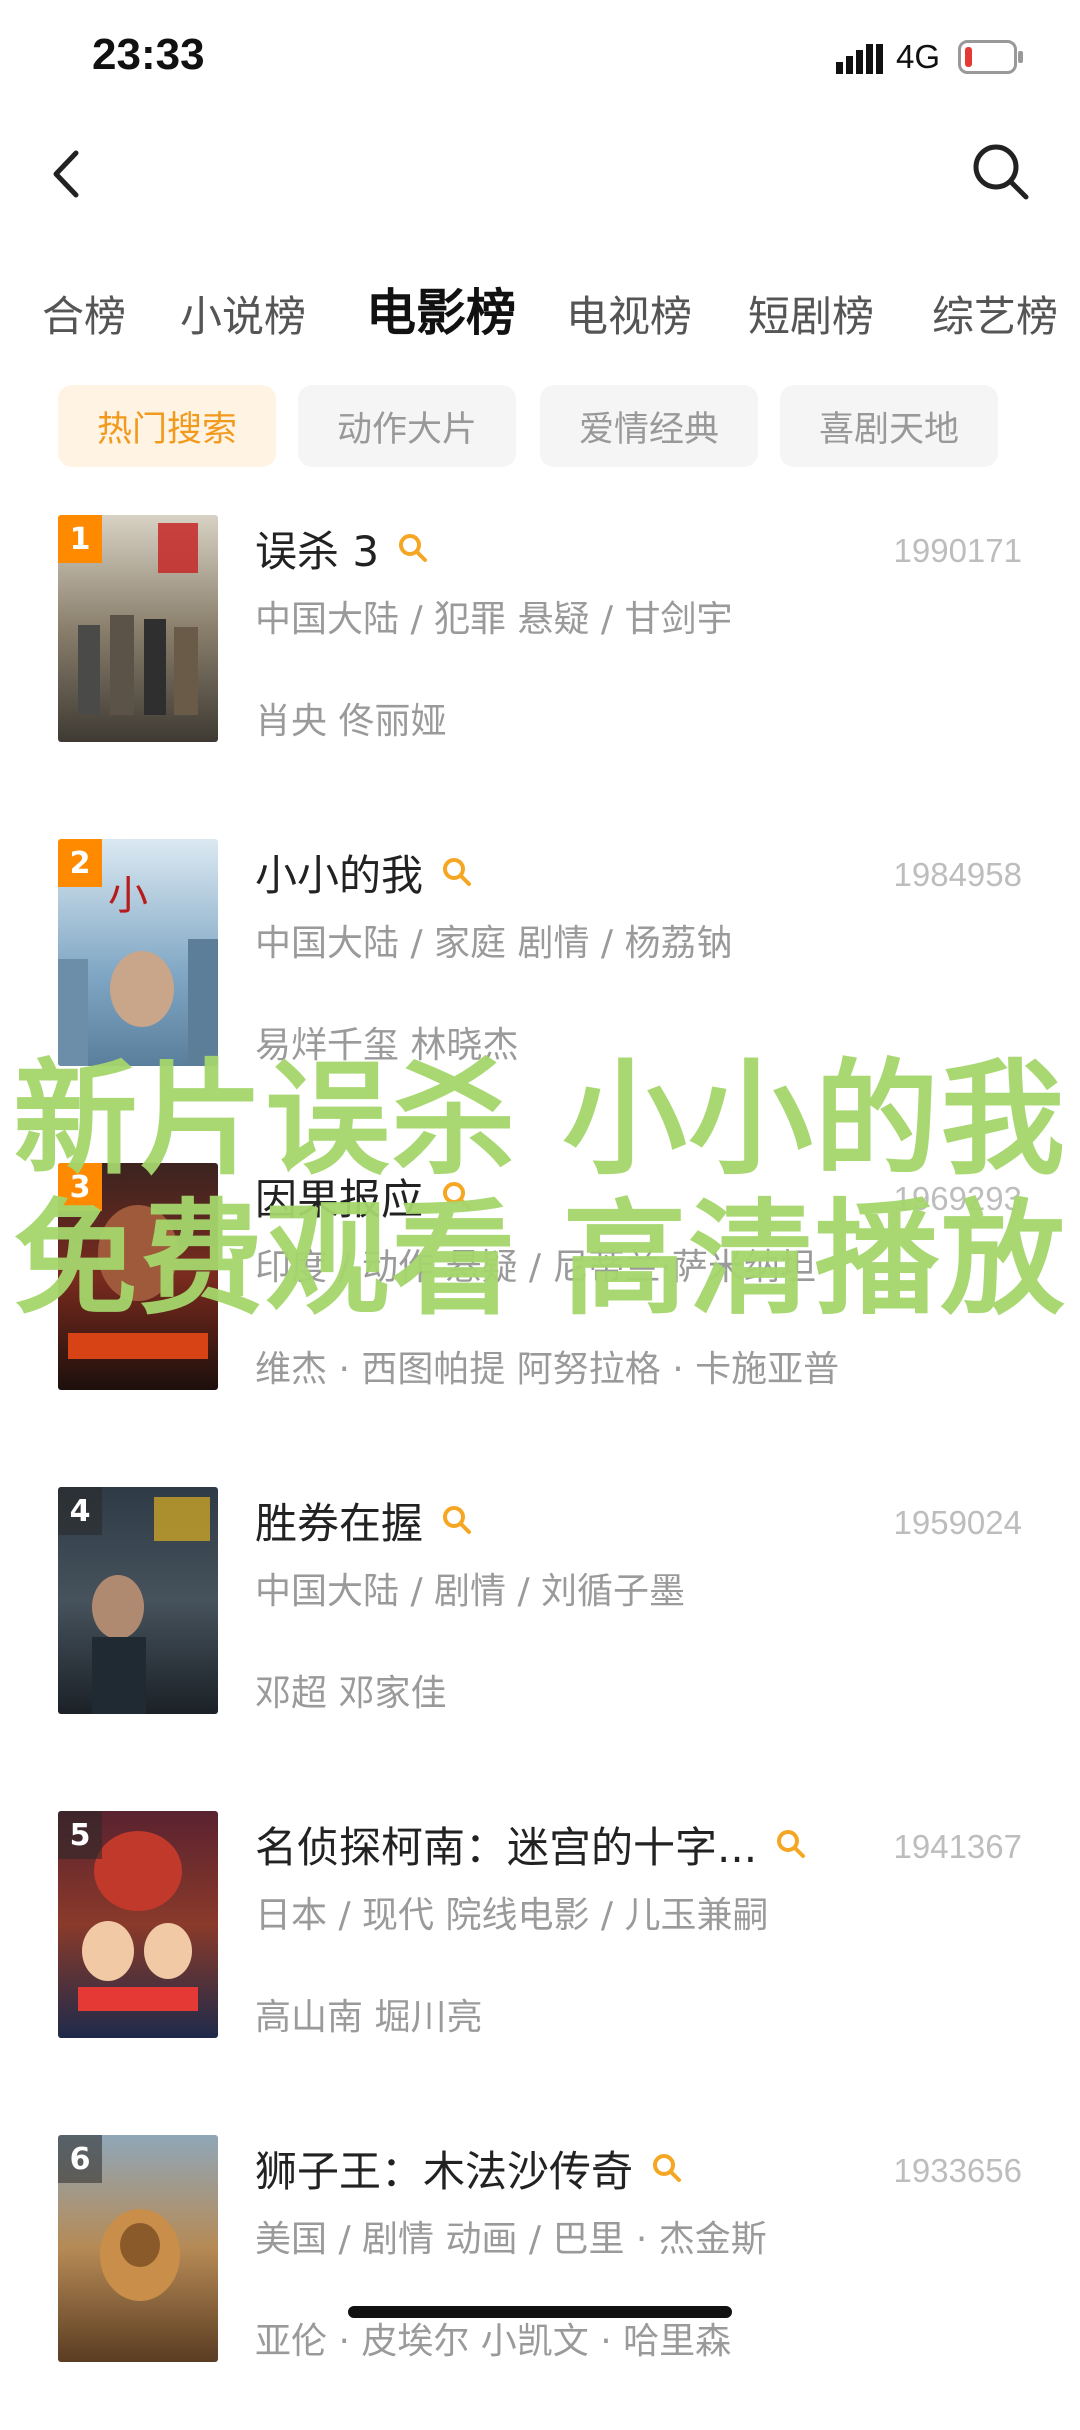  Describe the element at coordinates (1001, 172) in the screenshot. I see `search-button` at that location.